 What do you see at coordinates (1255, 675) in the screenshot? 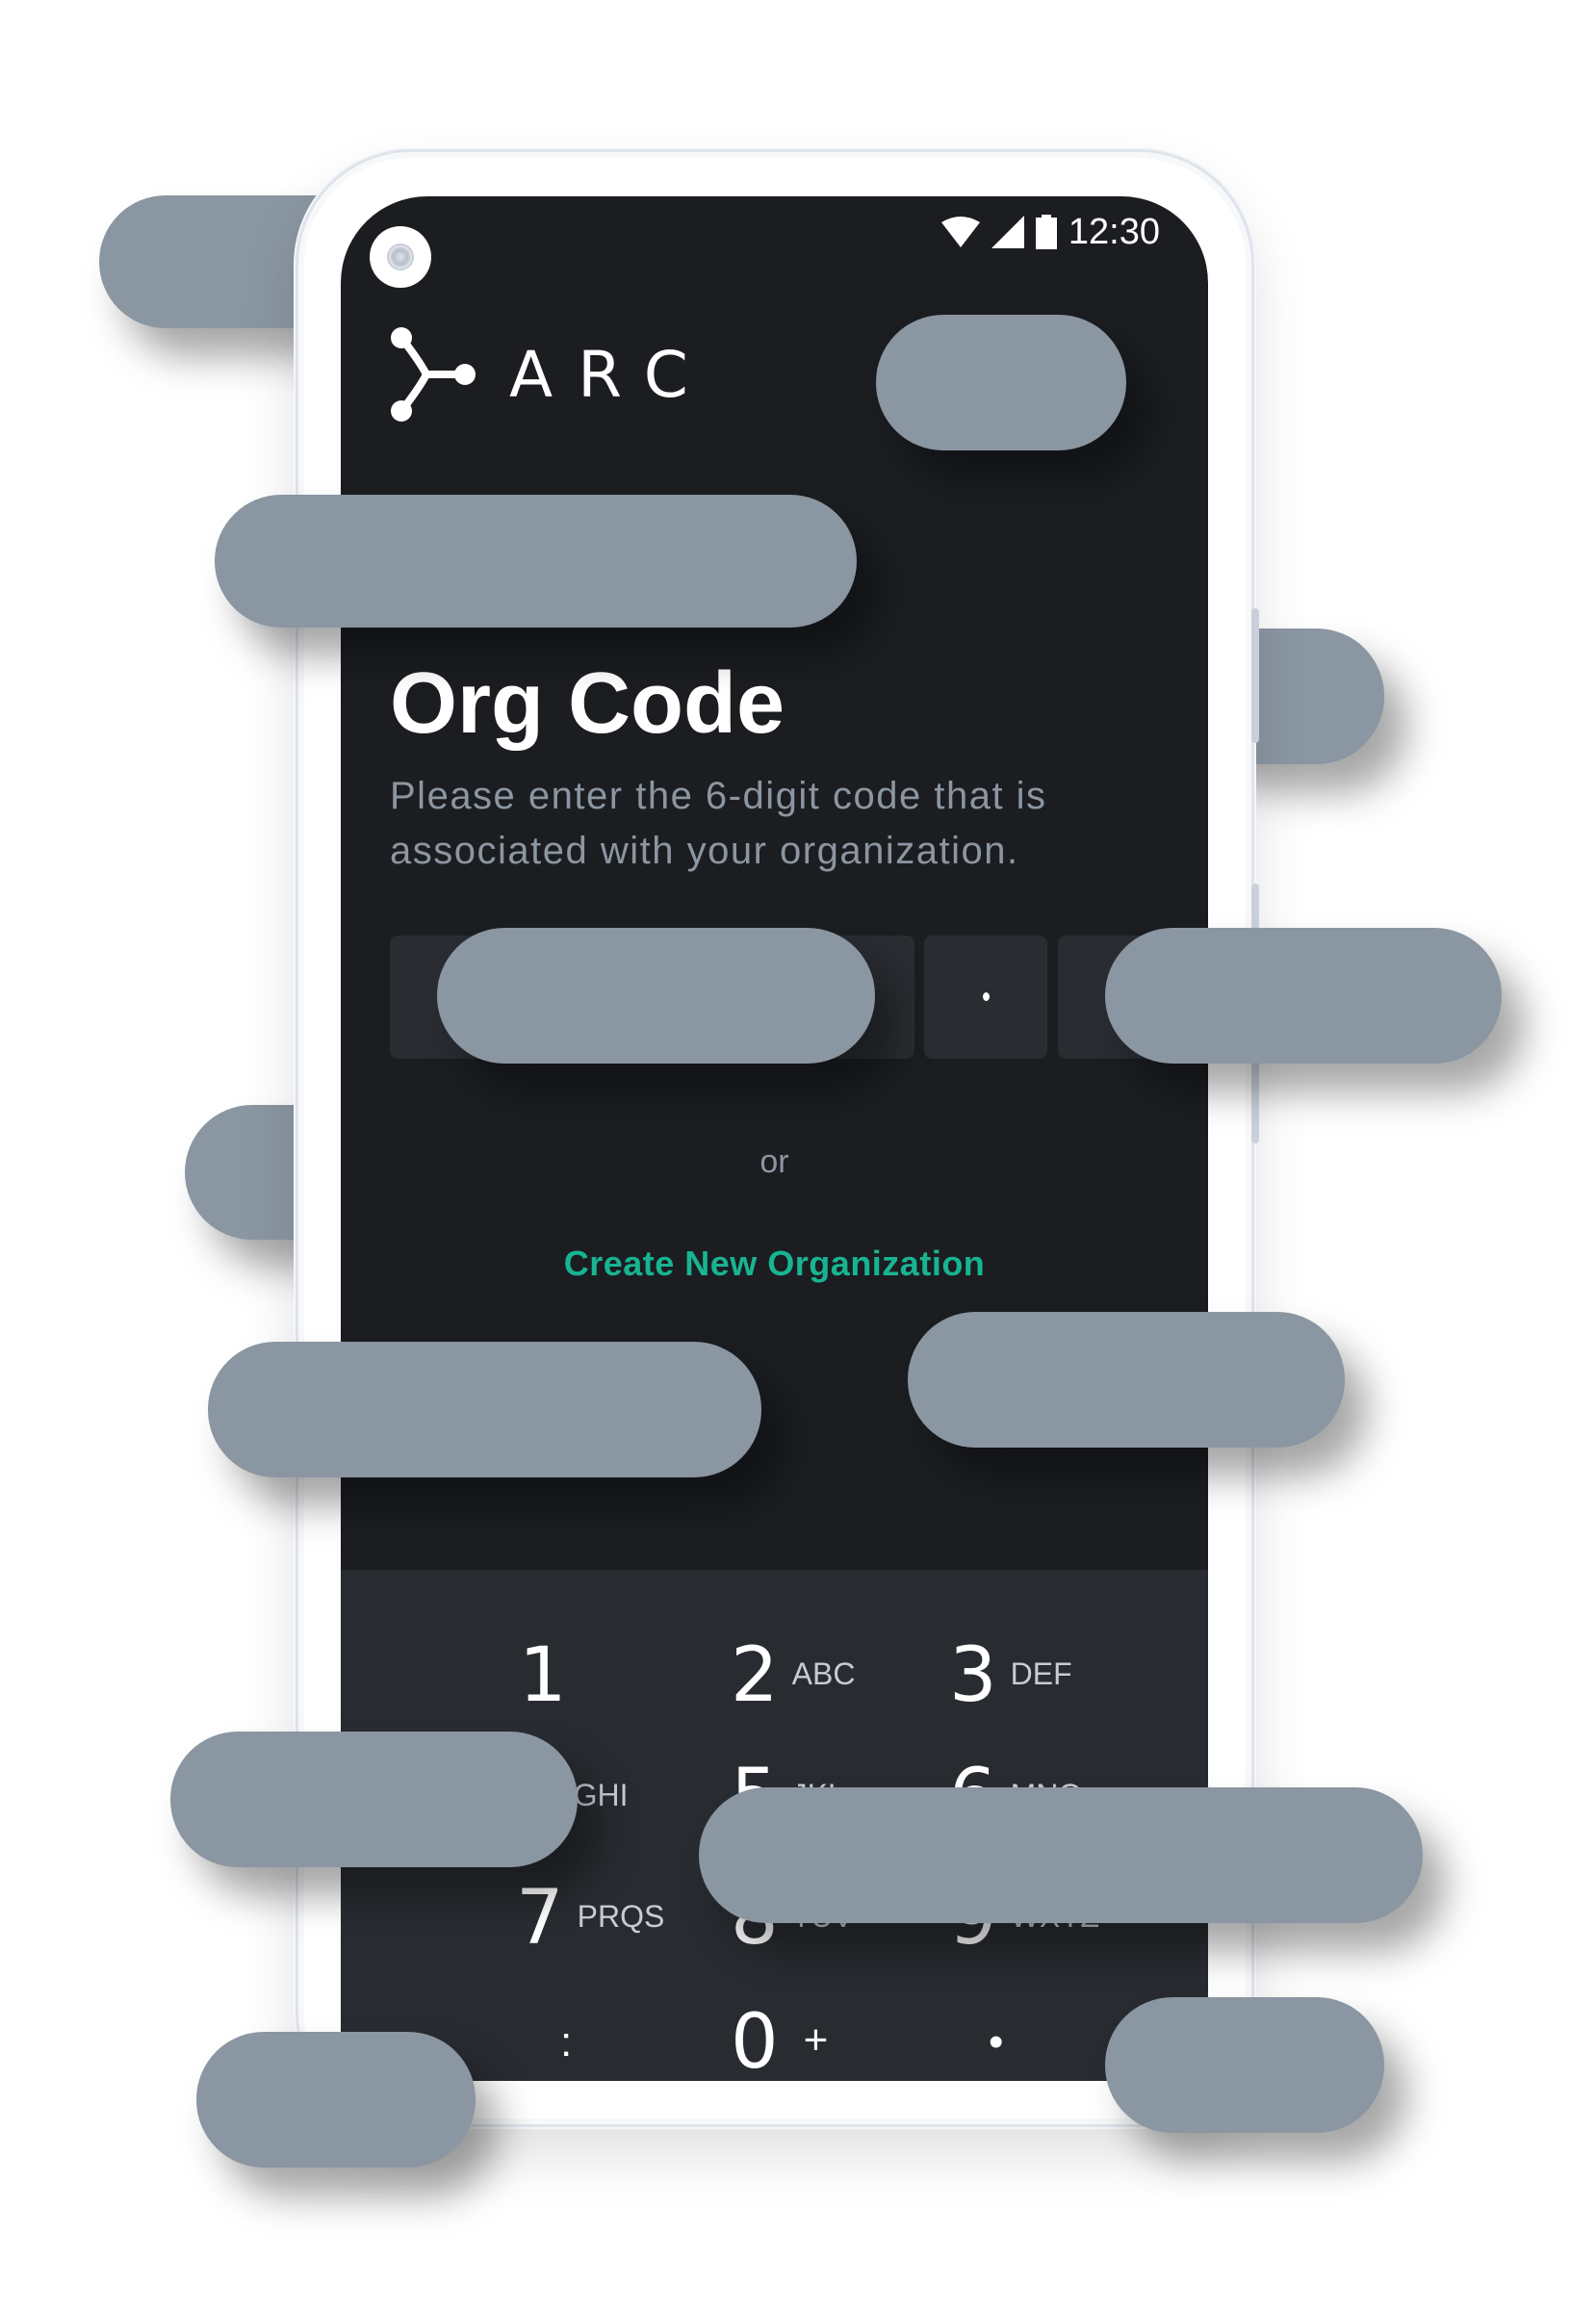
I see `power-button` at bounding box center [1255, 675].